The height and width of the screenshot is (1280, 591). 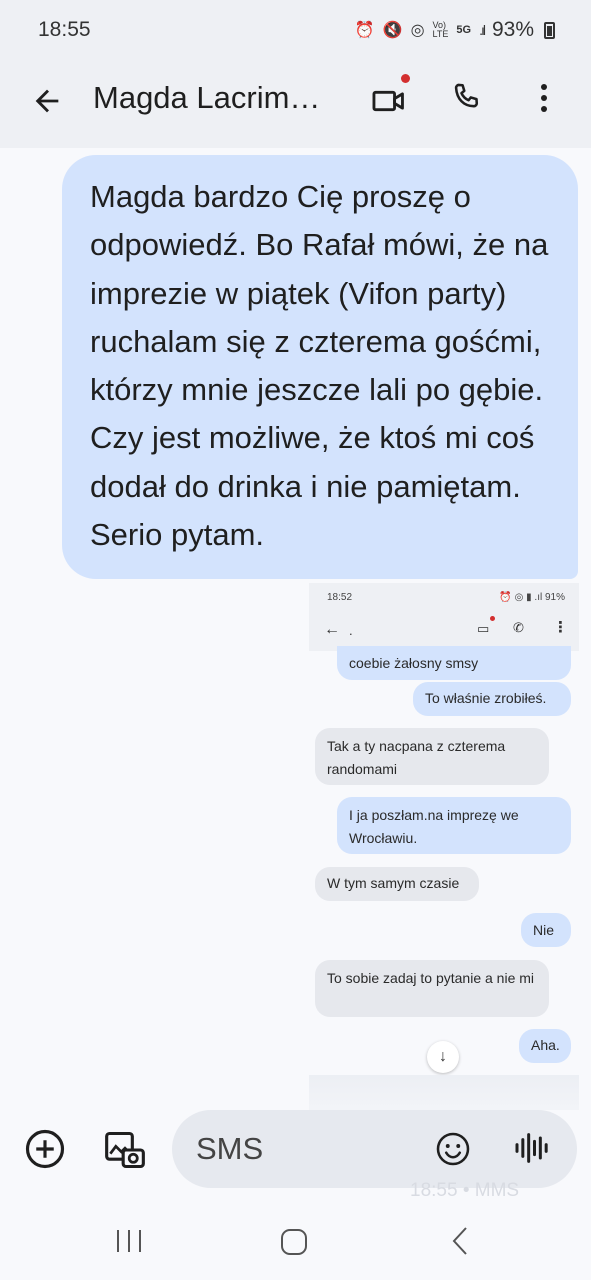 I want to click on recent-apps-icon, so click(x=129, y=1241).